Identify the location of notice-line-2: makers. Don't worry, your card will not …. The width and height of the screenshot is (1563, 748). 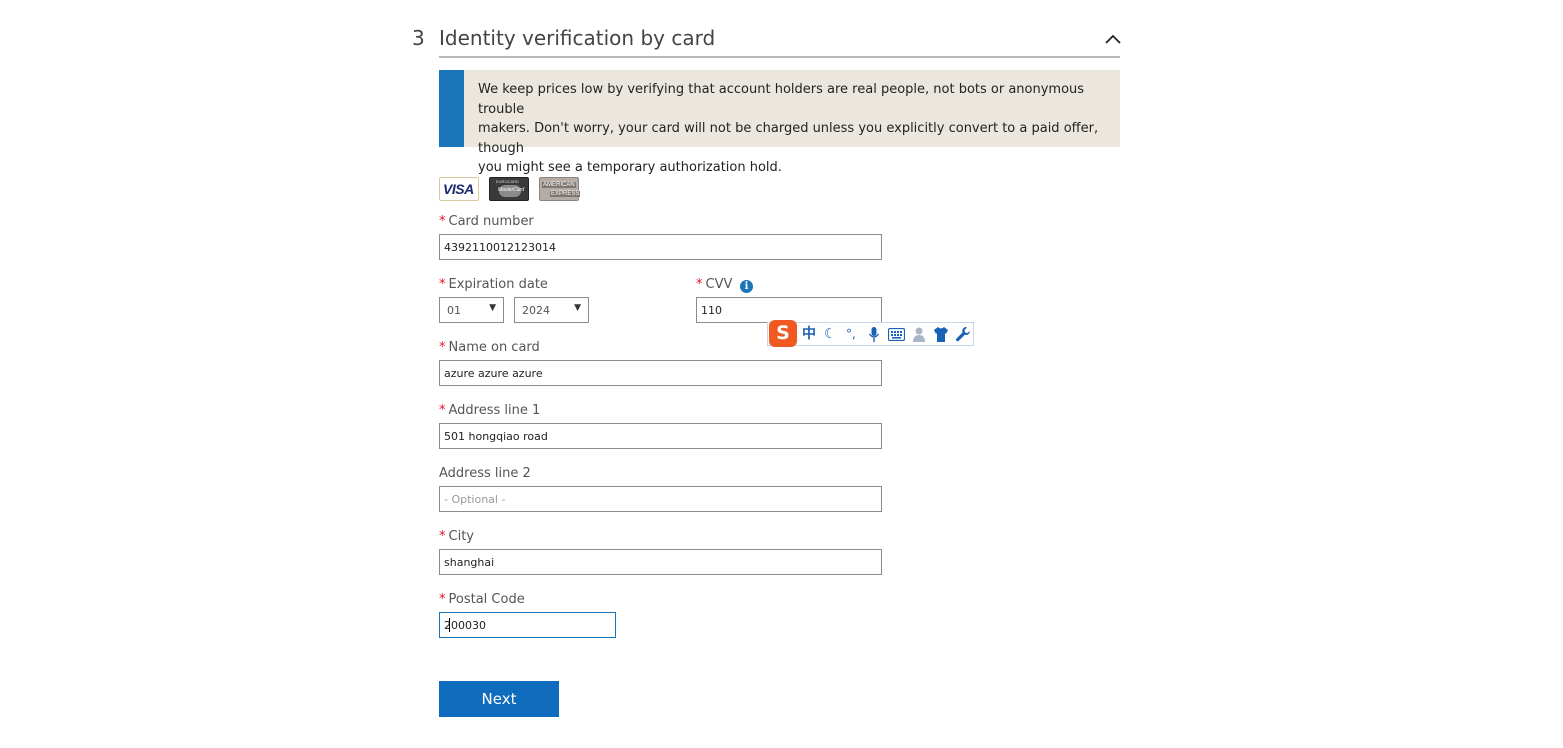
(788, 138).